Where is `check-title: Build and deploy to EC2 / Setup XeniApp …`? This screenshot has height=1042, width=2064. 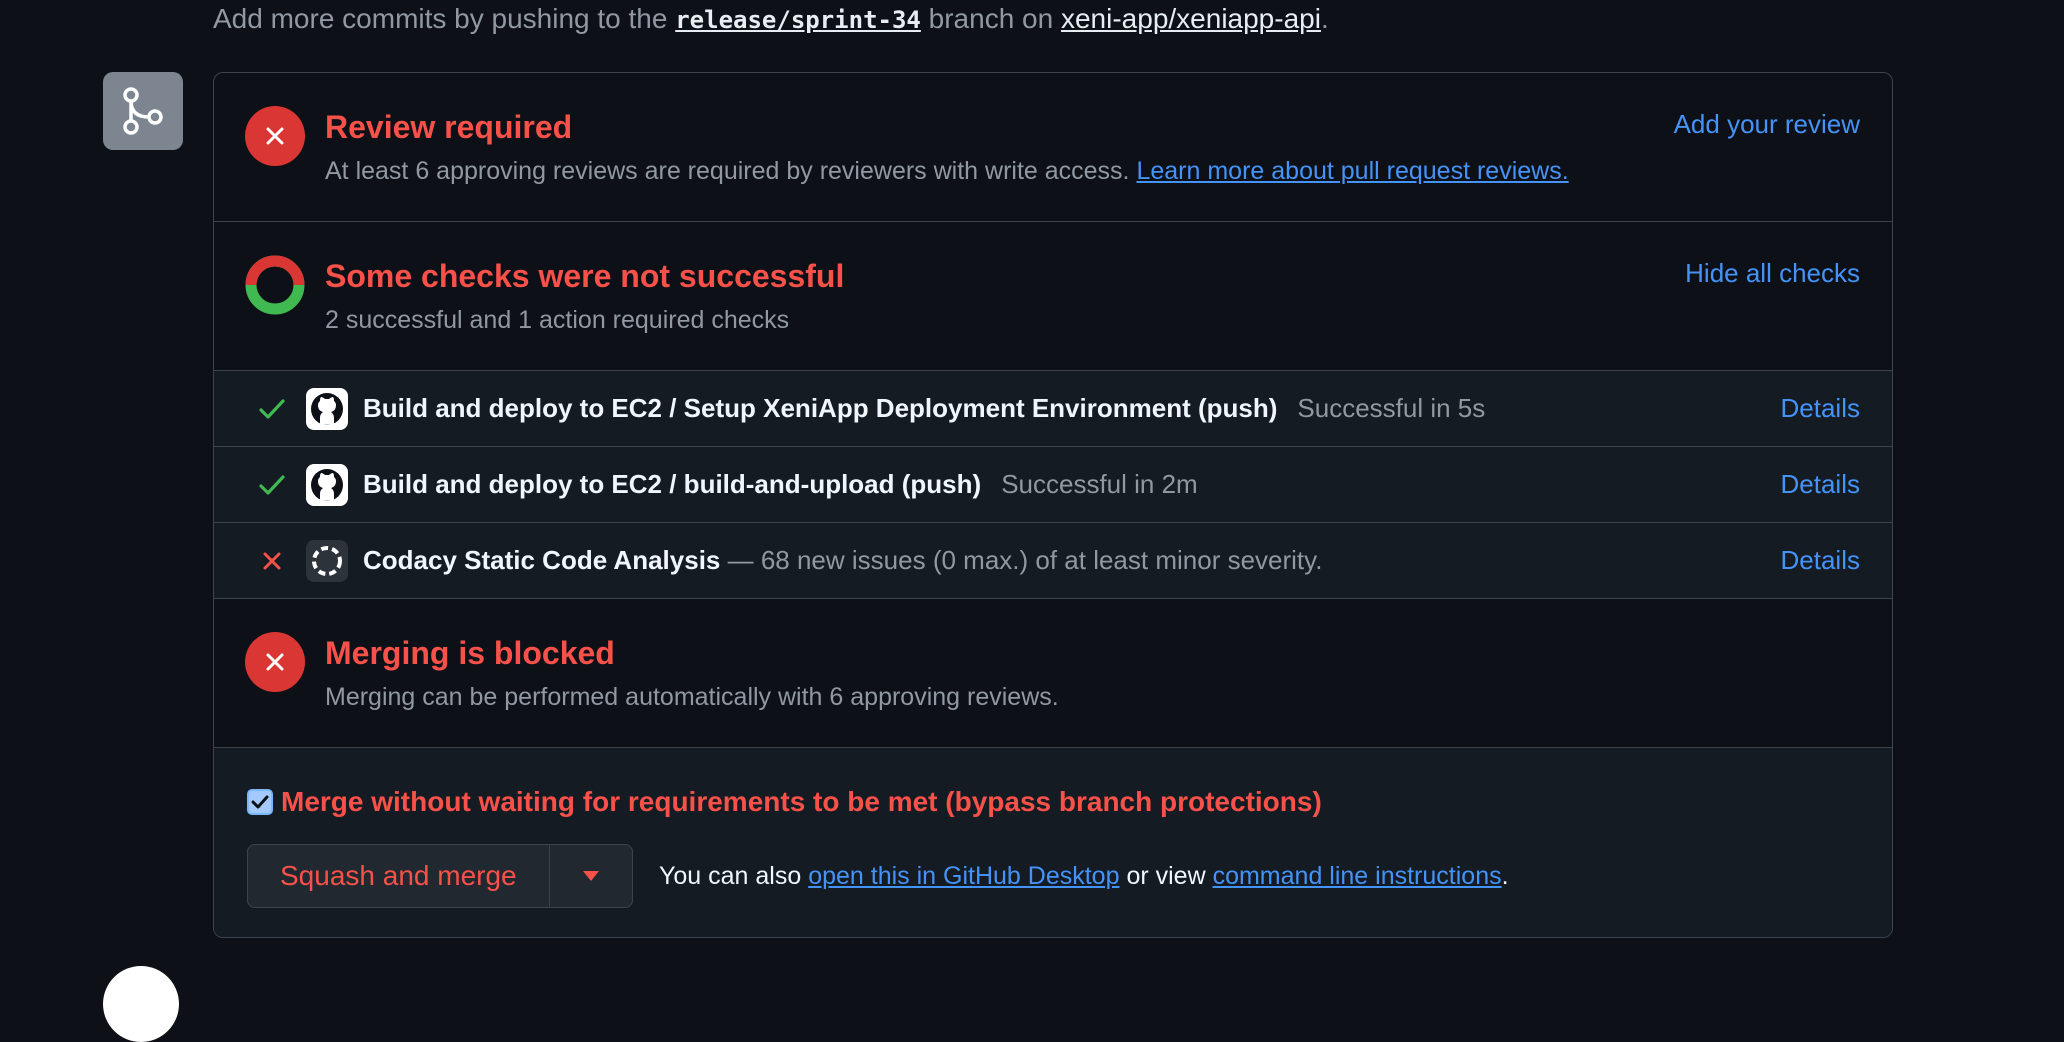
check-title: Build and deploy to EC2 / Setup XeniApp … is located at coordinates (820, 408).